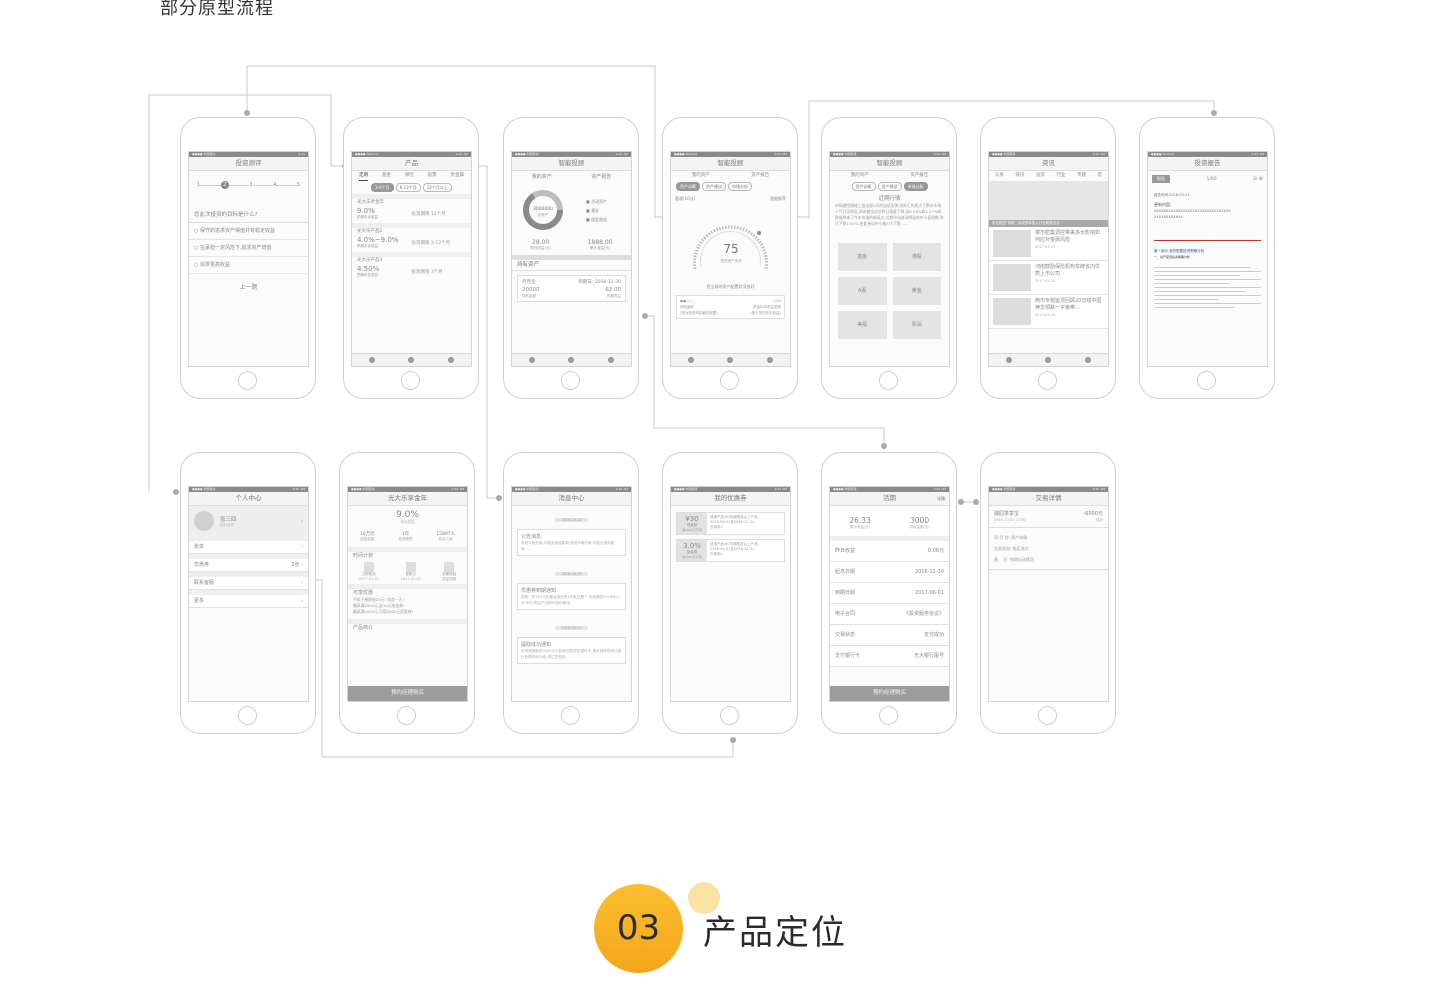 The image size is (1440, 984). What do you see at coordinates (407, 572) in the screenshot?
I see `timeline: 立即购买 2017-01-01 募集日 2017-01-02 到期赎回 收益到账` at bounding box center [407, 572].